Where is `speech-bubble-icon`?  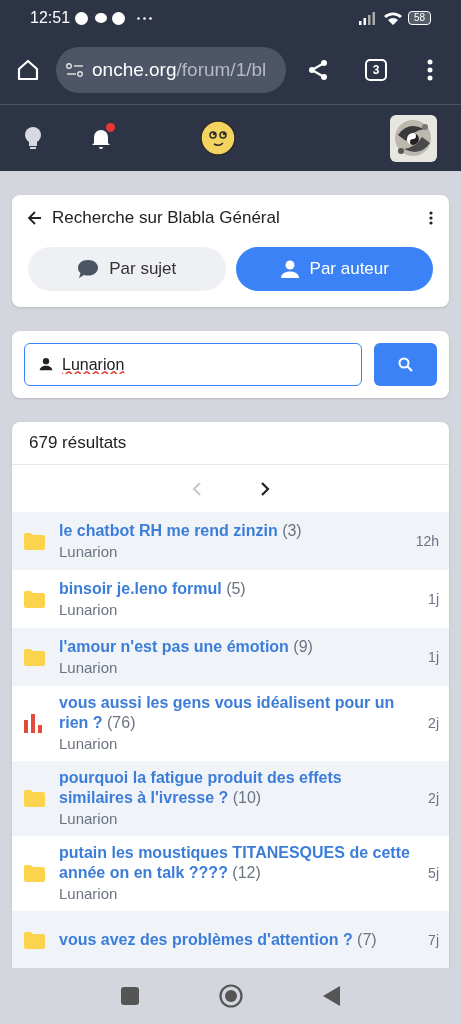 speech-bubble-icon is located at coordinates (88, 269).